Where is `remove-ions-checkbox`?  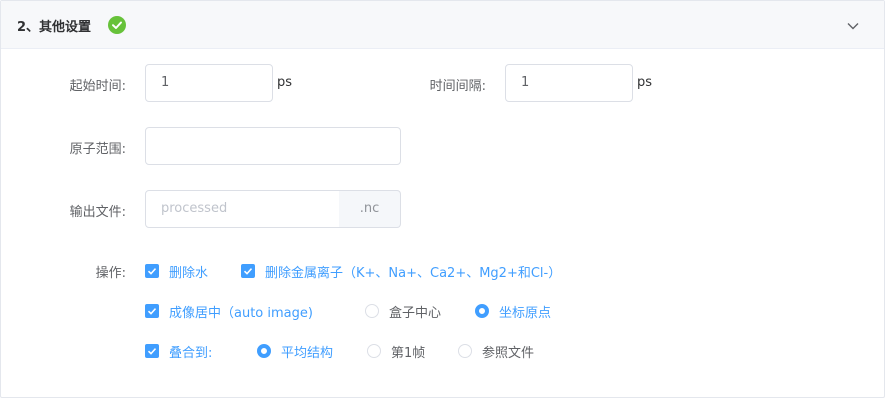 remove-ions-checkbox is located at coordinates (248, 271).